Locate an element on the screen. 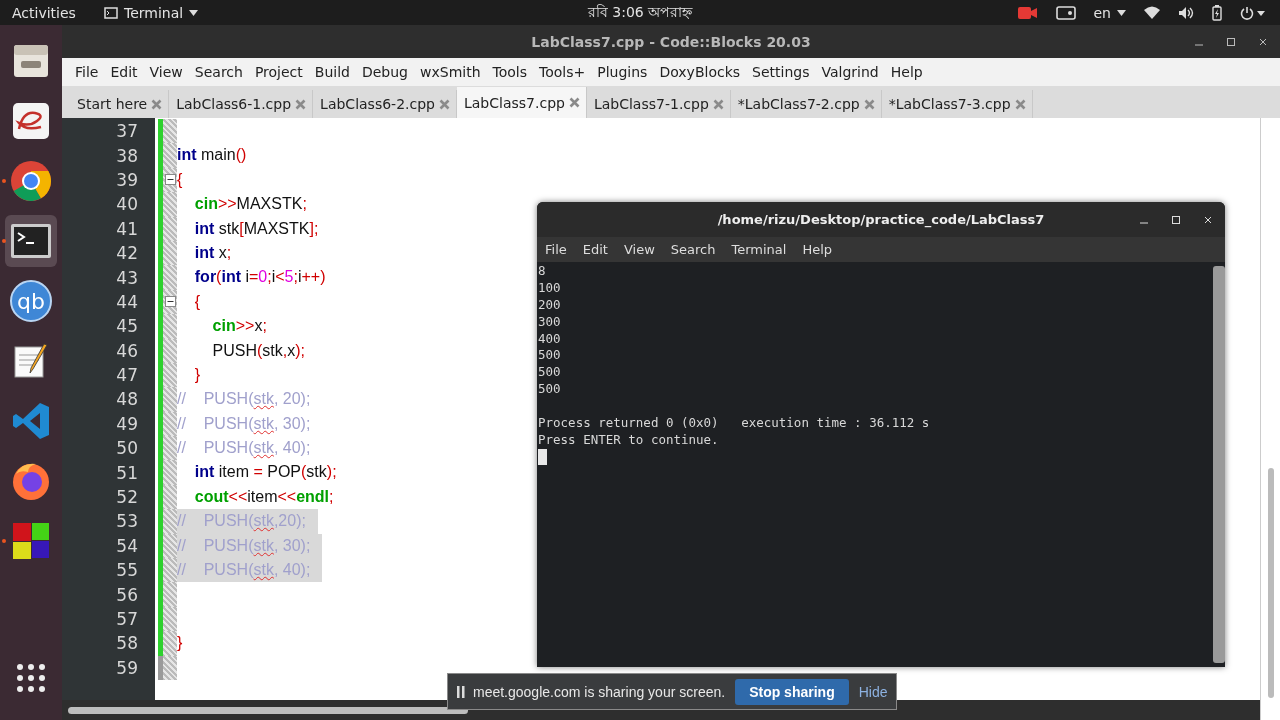 The width and height of the screenshot is (1280, 720). code-line: // PUSH(stk, 20); is located at coordinates (244, 399).